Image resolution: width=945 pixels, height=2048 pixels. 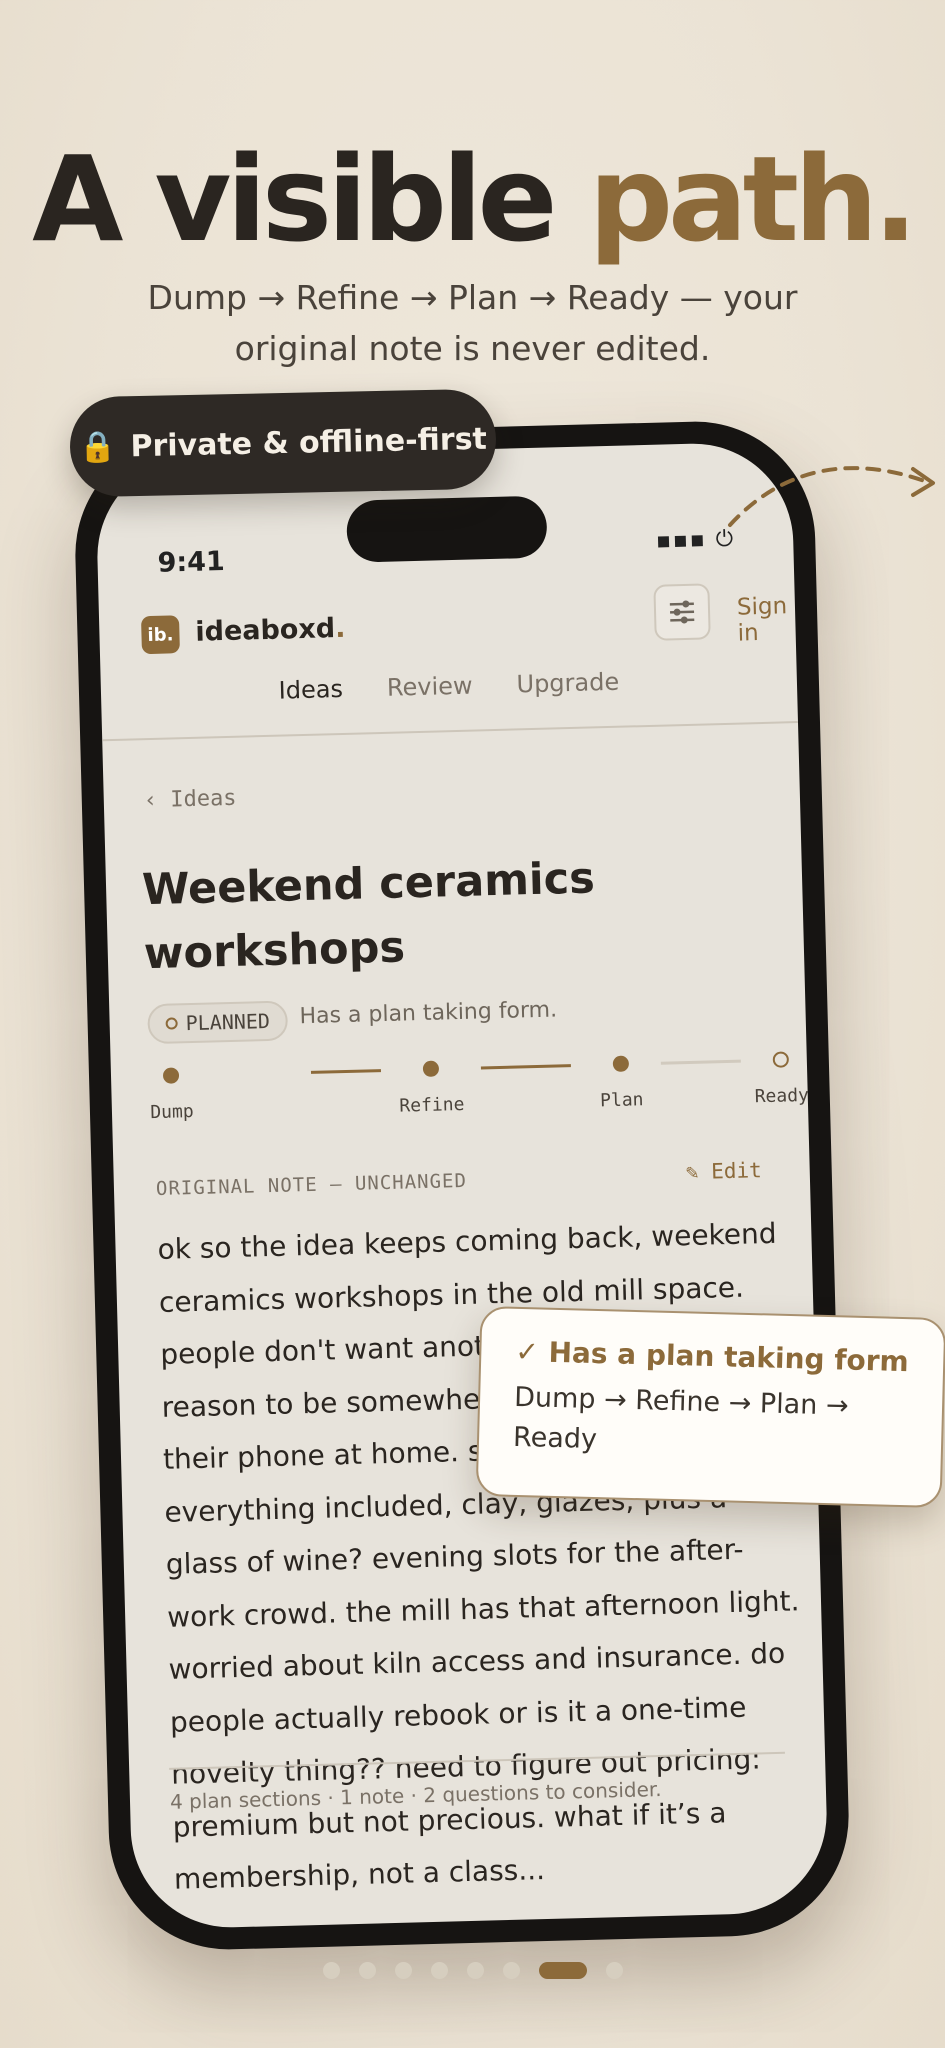 What do you see at coordinates (430, 687) in the screenshot?
I see `tab-review: Review` at bounding box center [430, 687].